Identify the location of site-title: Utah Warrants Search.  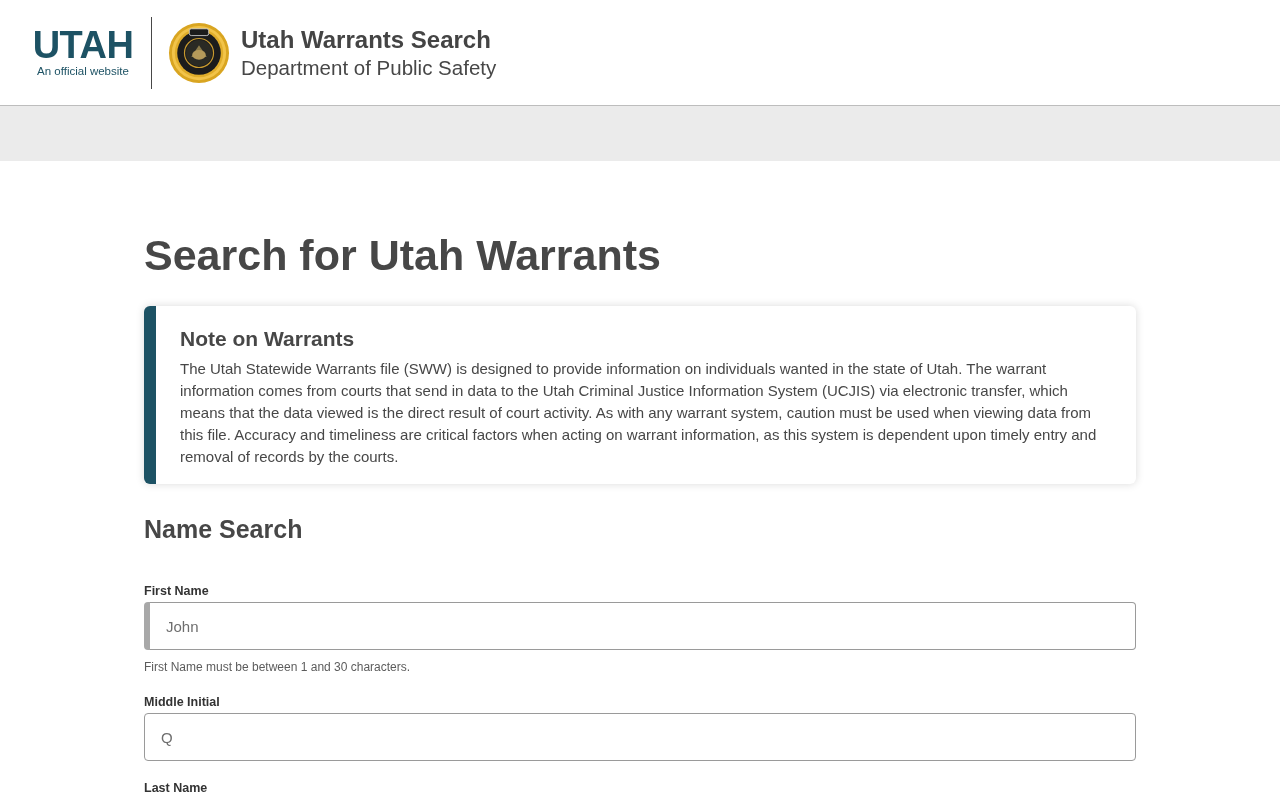
(366, 39).